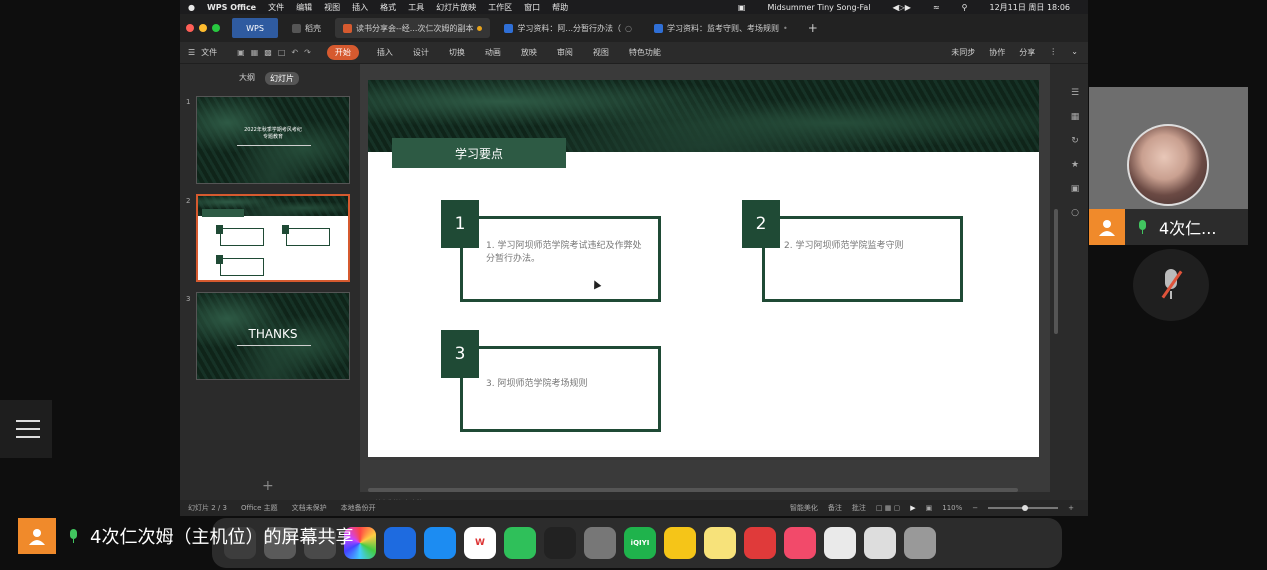  I want to click on dock-app-lark, so click(400, 543).